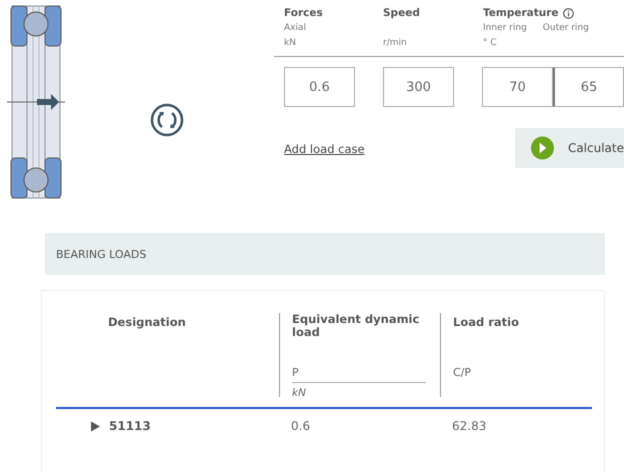 The image size is (624, 472). What do you see at coordinates (418, 87) in the screenshot?
I see `speed-input: 300` at bounding box center [418, 87].